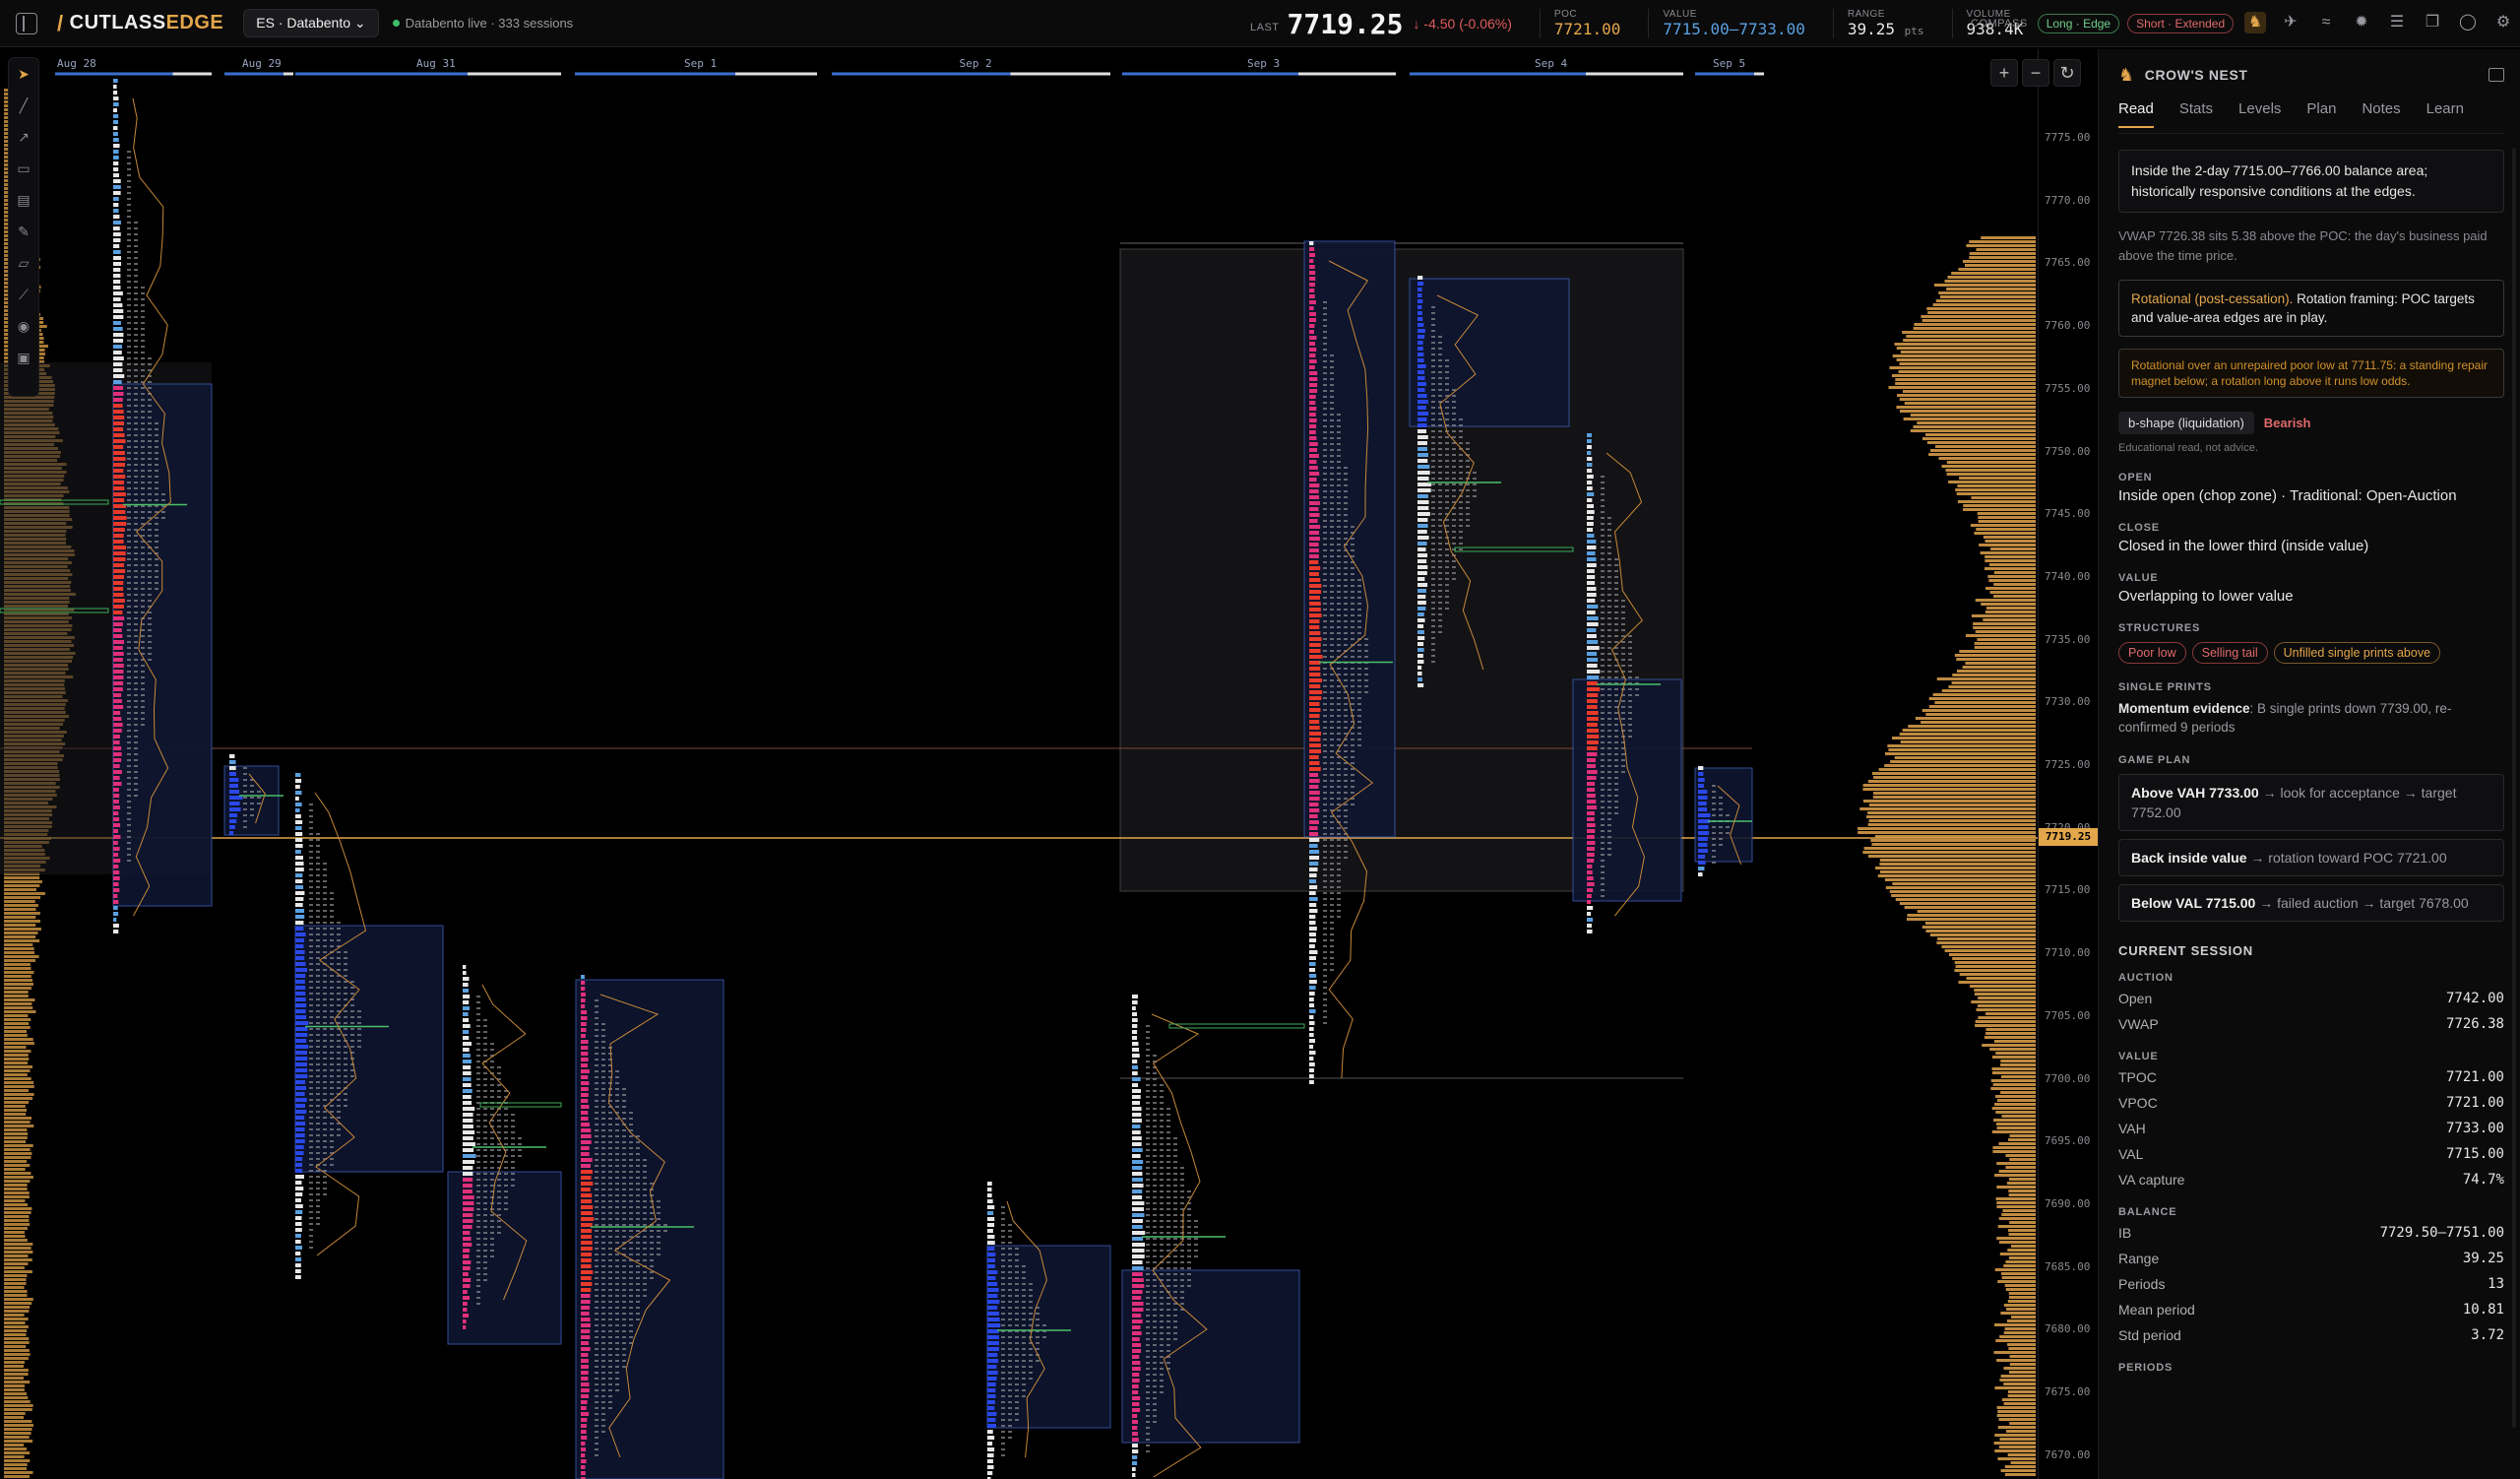  What do you see at coordinates (2321, 113) in the screenshot?
I see `tab-plan: Plan` at bounding box center [2321, 113].